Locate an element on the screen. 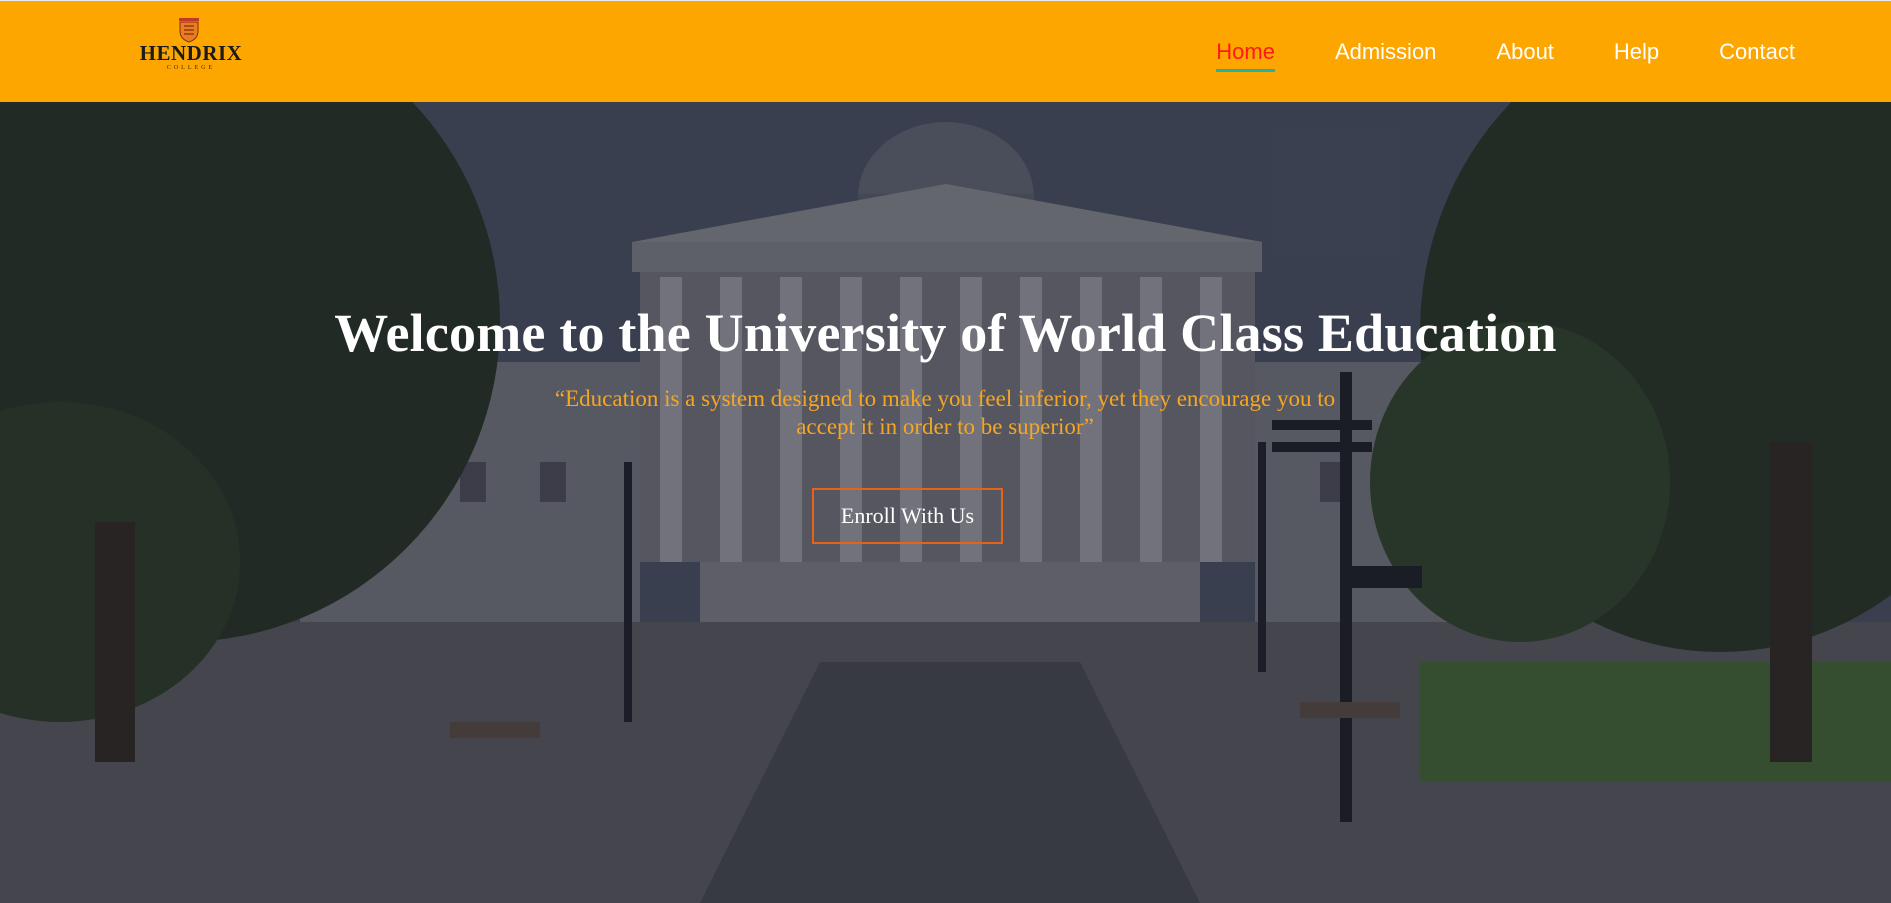 The width and height of the screenshot is (1891, 903). nav-about: About is located at coordinates (1525, 54).